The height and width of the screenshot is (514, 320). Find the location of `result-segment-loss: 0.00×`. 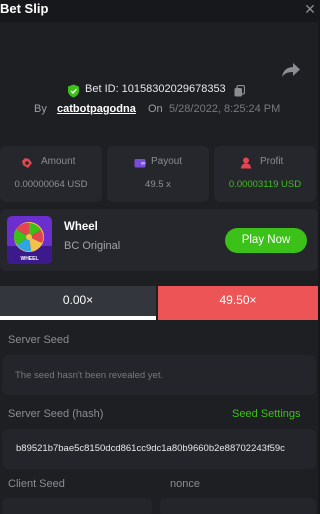

result-segment-loss: 0.00× is located at coordinates (78, 303).